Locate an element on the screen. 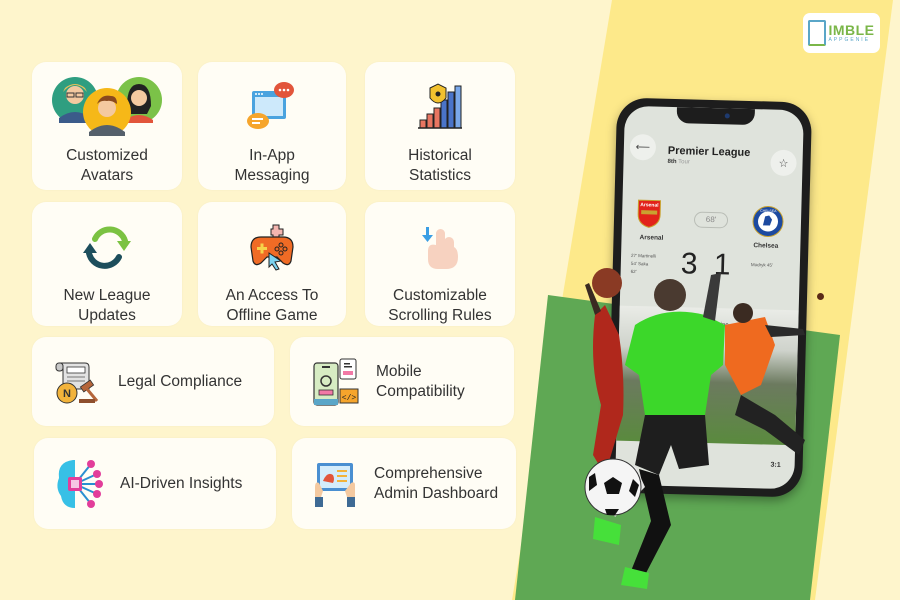 This screenshot has width=900, height=600. avatars-icon is located at coordinates (107, 107).